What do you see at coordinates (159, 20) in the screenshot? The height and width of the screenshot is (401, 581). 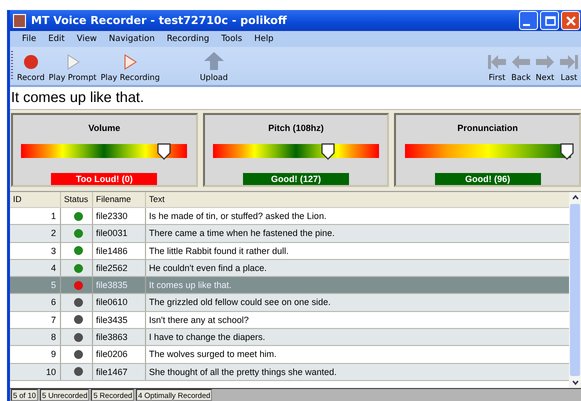 I see `window-title: MT Voice Recorder - test72710c - polikoff` at bounding box center [159, 20].